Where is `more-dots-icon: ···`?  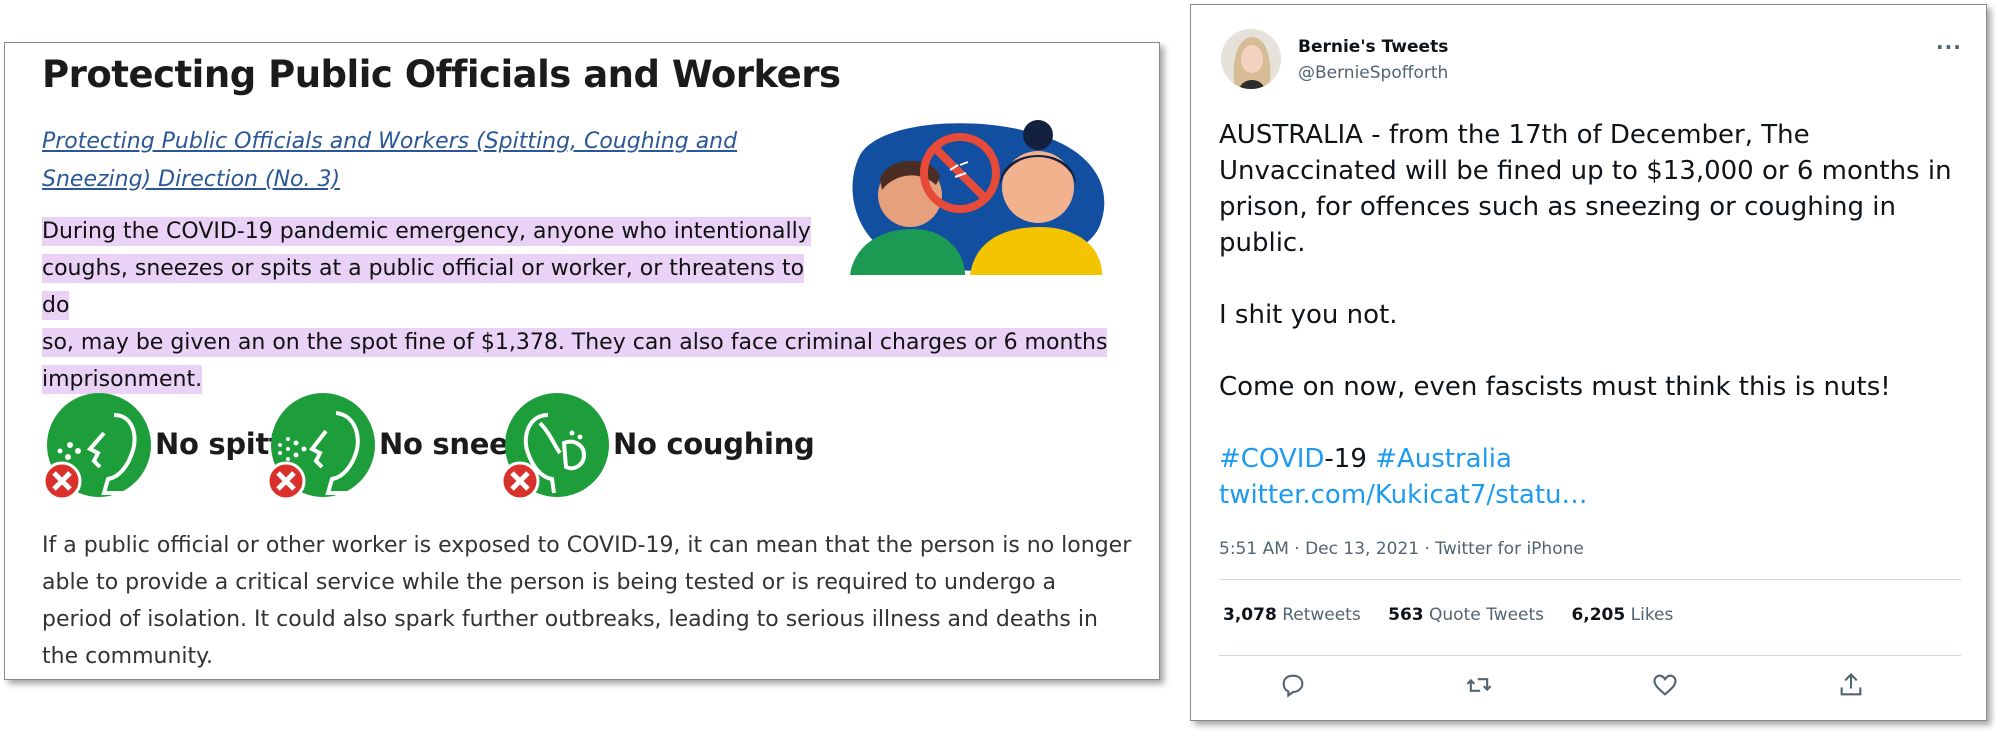 more-dots-icon: ··· is located at coordinates (1949, 47).